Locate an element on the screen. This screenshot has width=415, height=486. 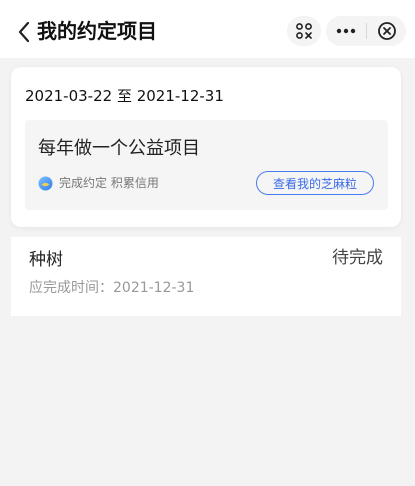
credit-badge-icon is located at coordinates (45, 183).